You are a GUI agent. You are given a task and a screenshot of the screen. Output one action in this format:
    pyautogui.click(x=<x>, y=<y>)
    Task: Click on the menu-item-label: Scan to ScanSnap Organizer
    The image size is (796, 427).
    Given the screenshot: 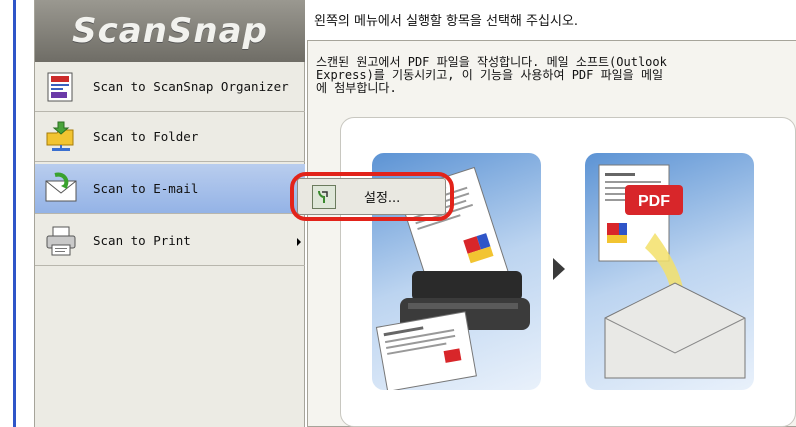 What is the action you would take?
    pyautogui.click(x=191, y=86)
    